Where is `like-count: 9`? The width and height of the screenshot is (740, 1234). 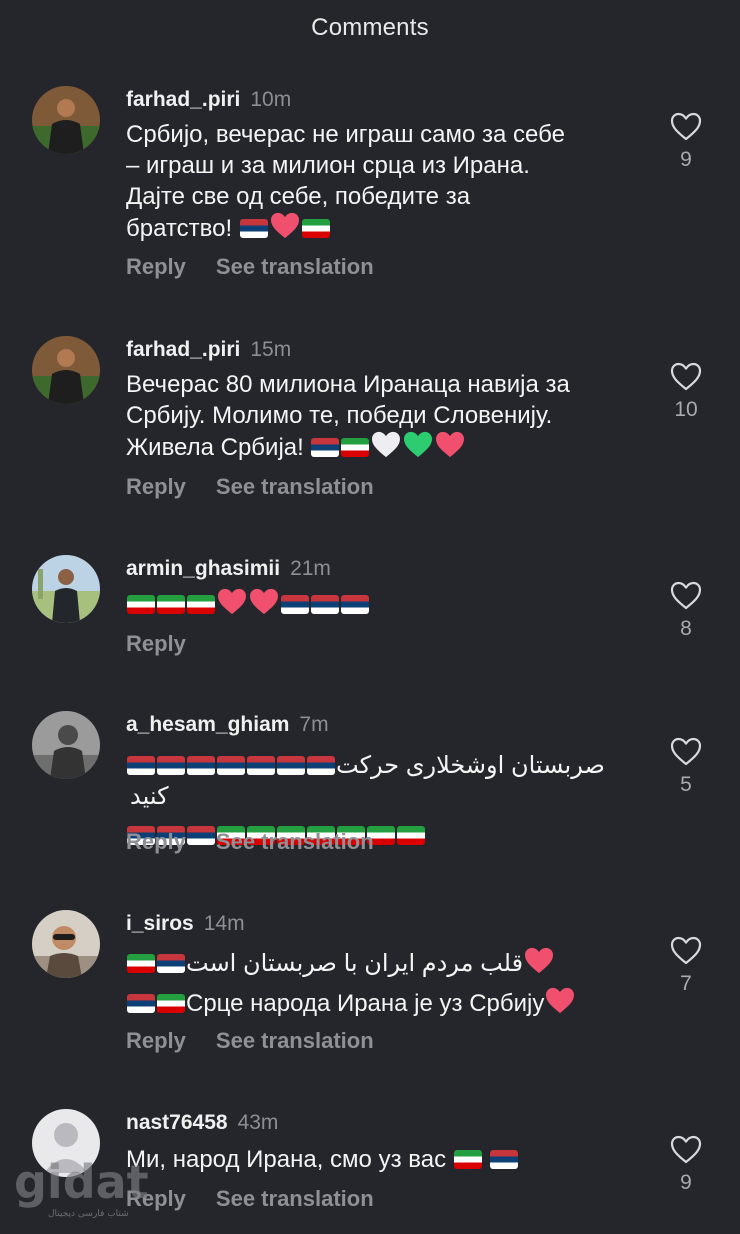
like-count: 9 is located at coordinates (686, 1182).